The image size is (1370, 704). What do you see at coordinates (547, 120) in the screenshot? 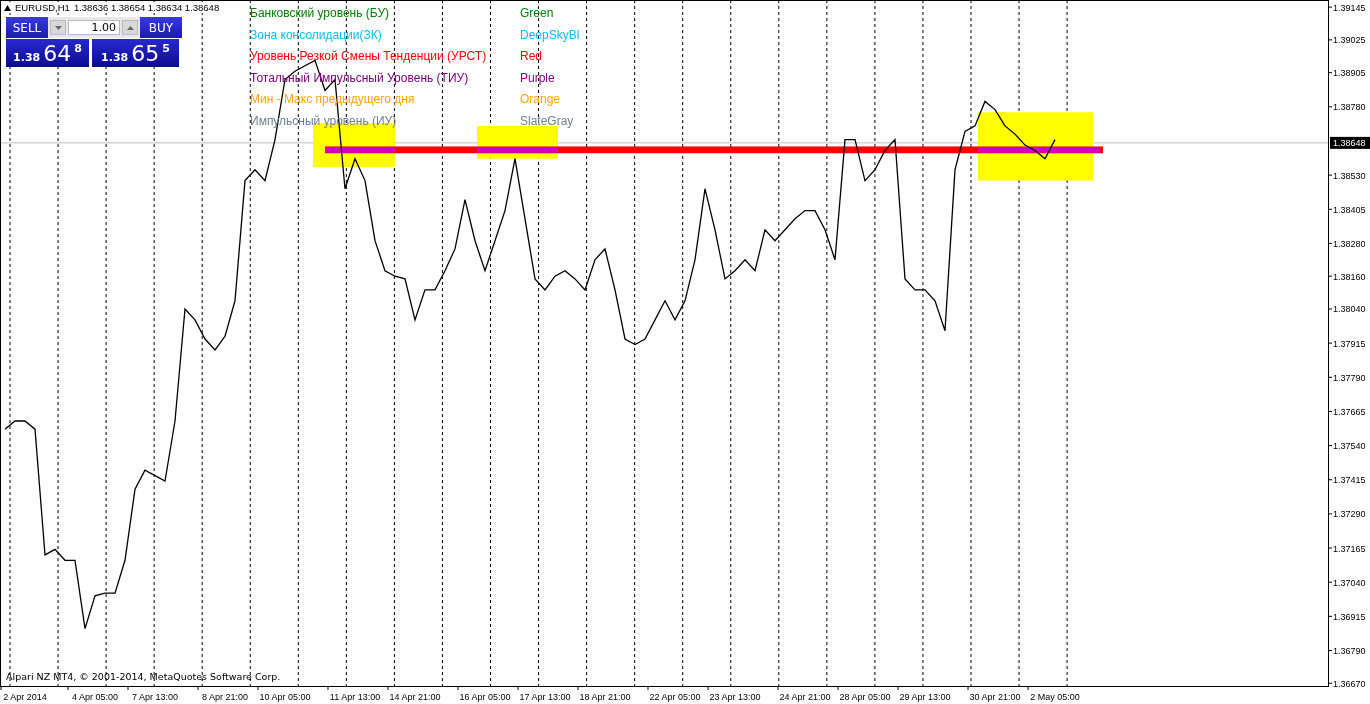
I see `legend-color-name: SlateGray` at bounding box center [547, 120].